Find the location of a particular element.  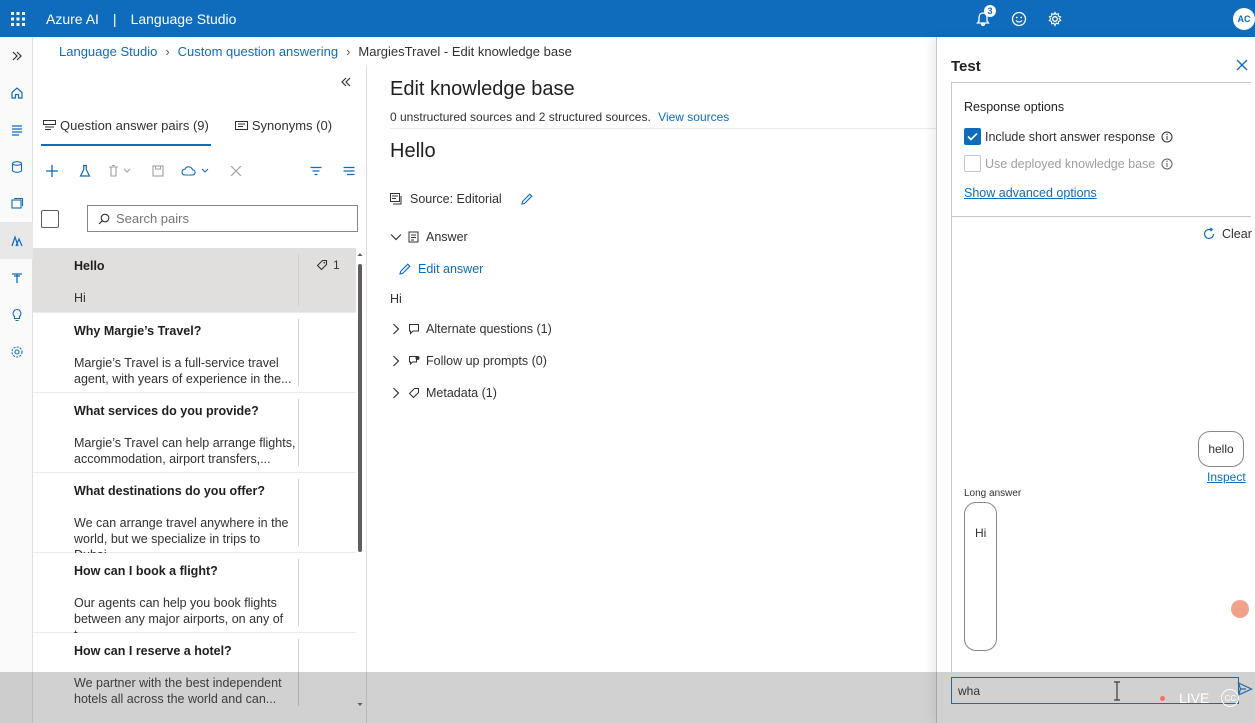

sort-button is located at coordinates (349, 171).